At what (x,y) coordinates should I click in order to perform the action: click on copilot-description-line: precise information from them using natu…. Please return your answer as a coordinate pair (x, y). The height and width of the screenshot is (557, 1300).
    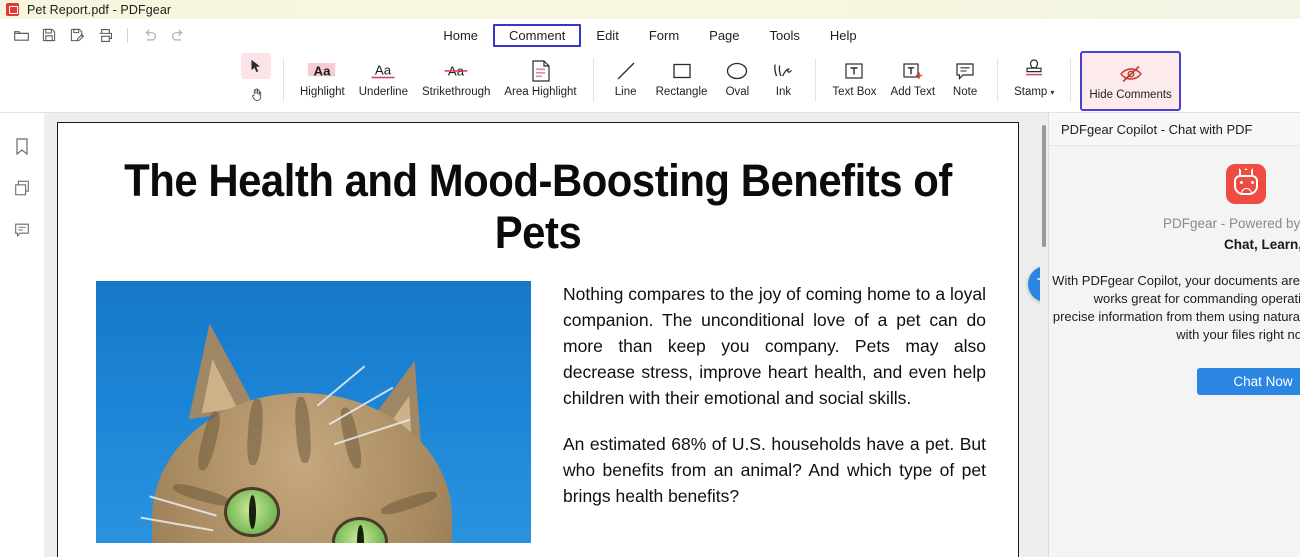
    Looking at the image, I should click on (1176, 316).